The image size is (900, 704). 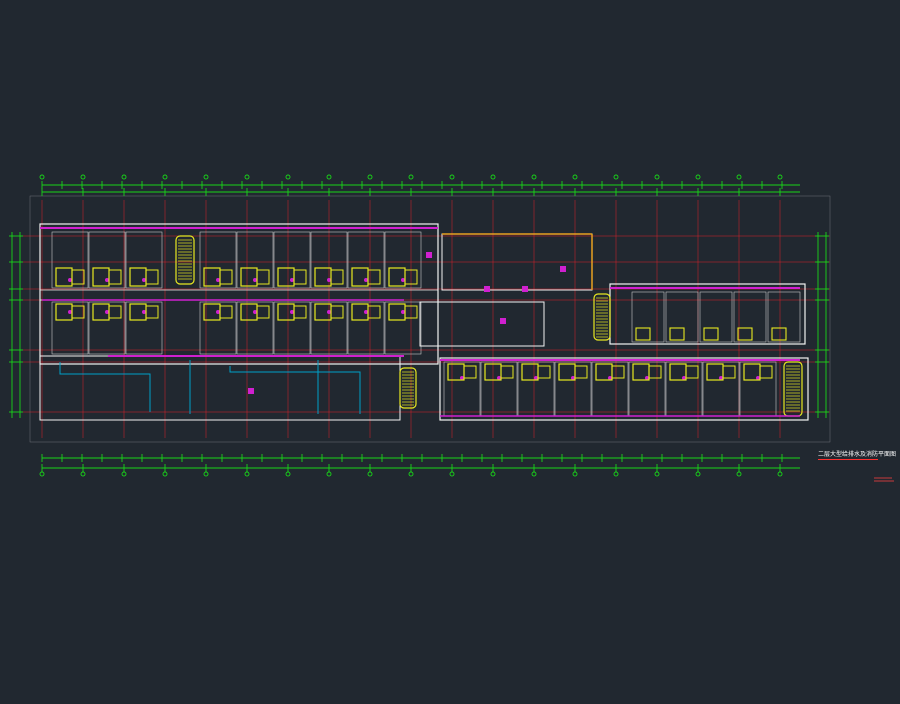 What do you see at coordinates (793, 389) in the screenshot?
I see `stair-right` at bounding box center [793, 389].